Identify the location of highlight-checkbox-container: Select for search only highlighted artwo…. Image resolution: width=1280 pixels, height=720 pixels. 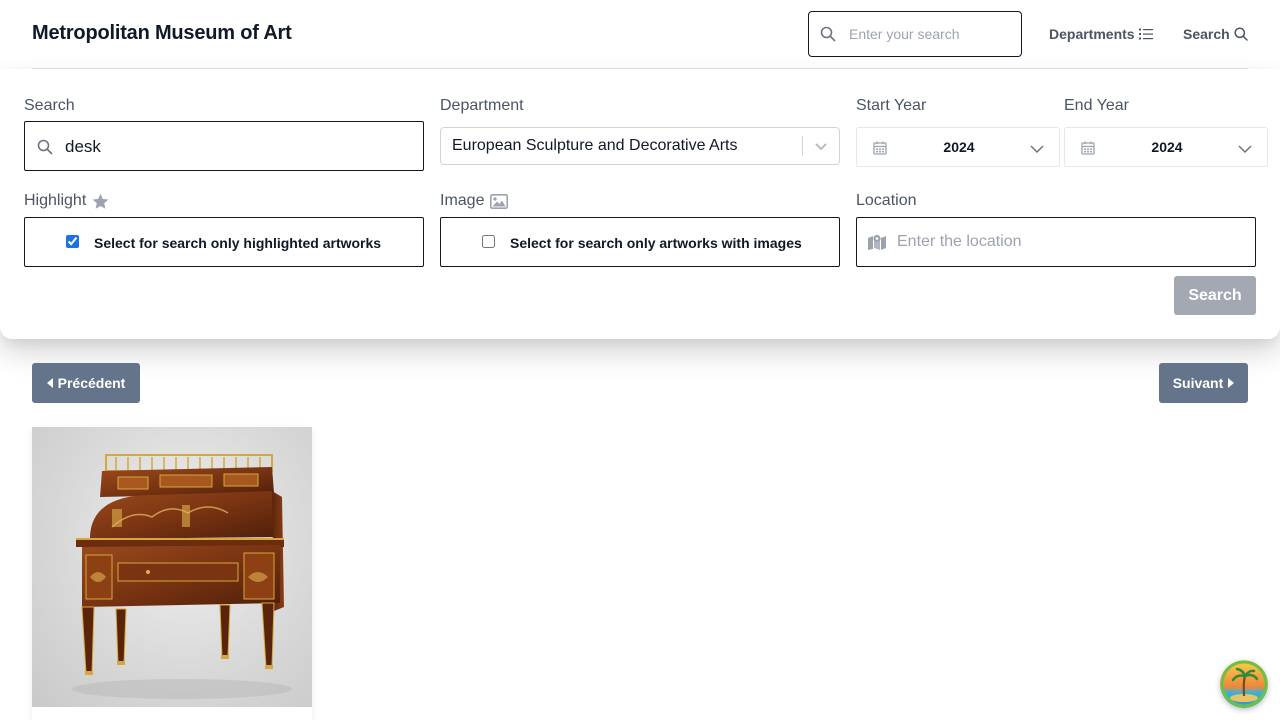
(224, 242).